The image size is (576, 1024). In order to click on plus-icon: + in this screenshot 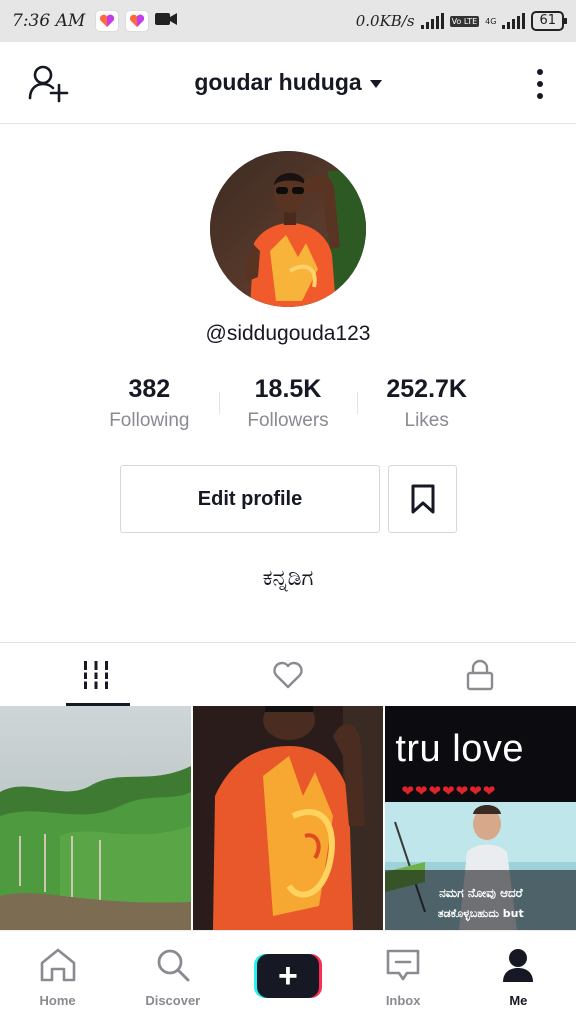, I will do `click(287, 976)`.